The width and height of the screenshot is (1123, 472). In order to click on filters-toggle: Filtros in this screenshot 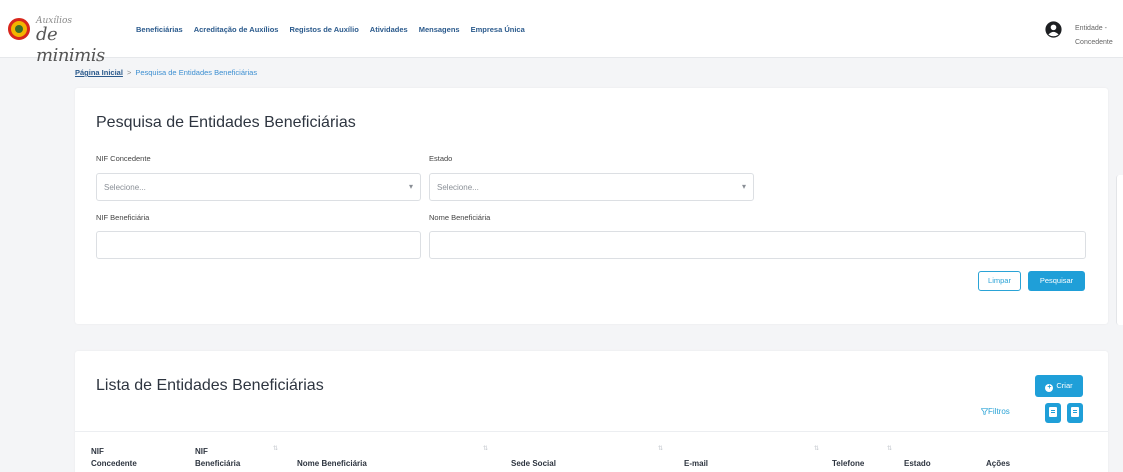, I will do `click(995, 411)`.